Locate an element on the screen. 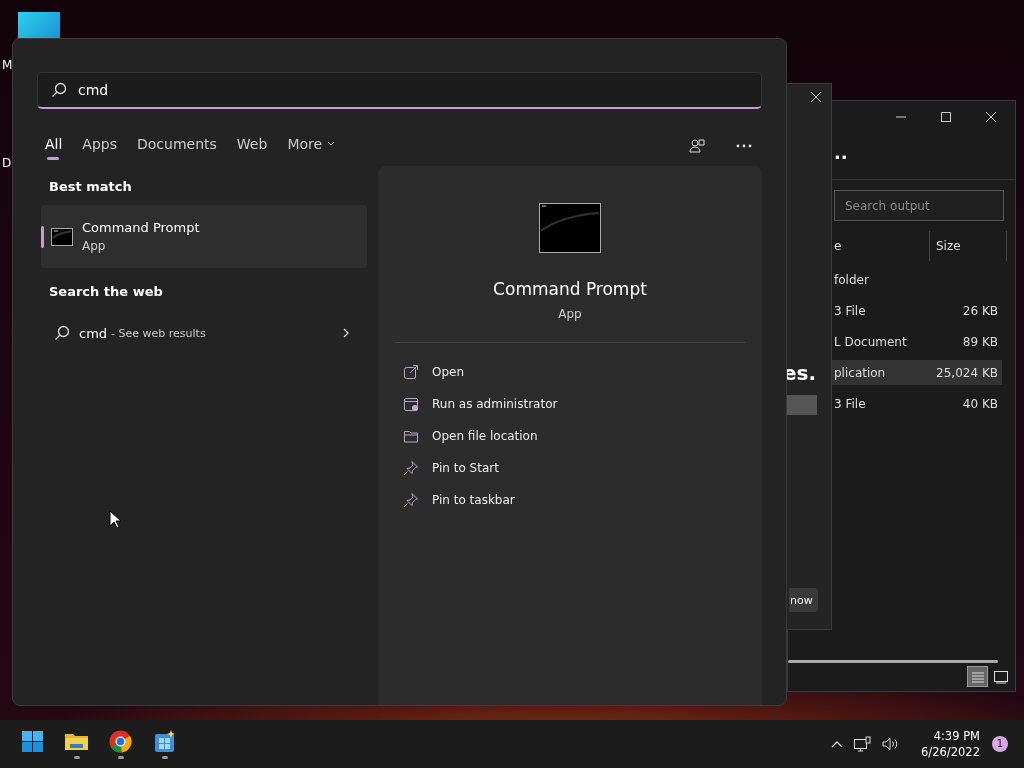  action-item: Open is located at coordinates (570, 372).